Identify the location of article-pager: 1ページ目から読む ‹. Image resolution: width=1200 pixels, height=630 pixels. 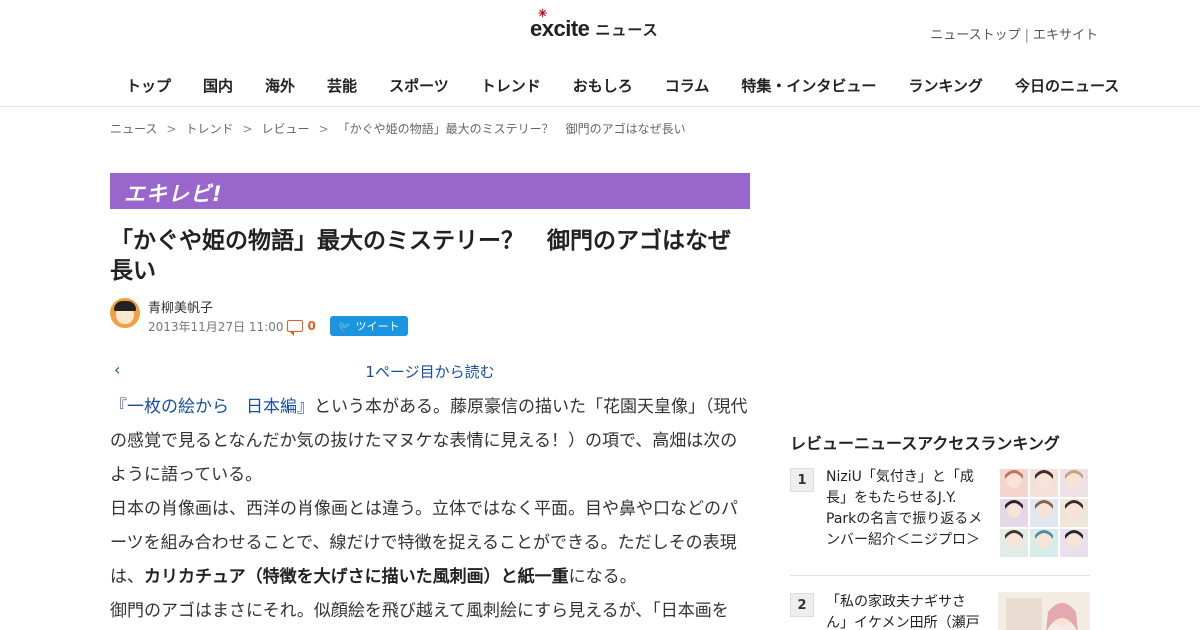
(430, 371).